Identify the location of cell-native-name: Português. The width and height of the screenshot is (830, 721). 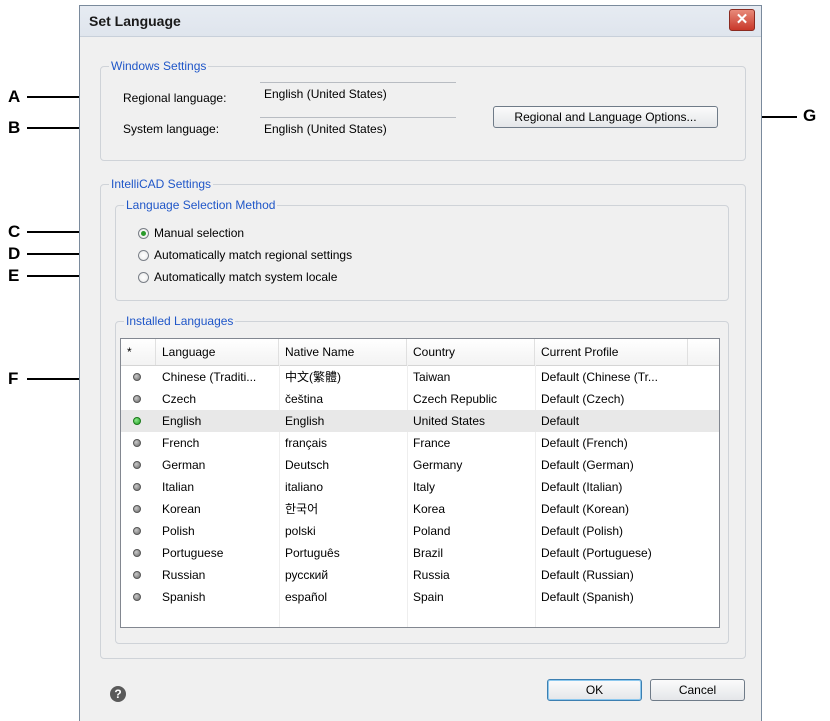
(312, 553).